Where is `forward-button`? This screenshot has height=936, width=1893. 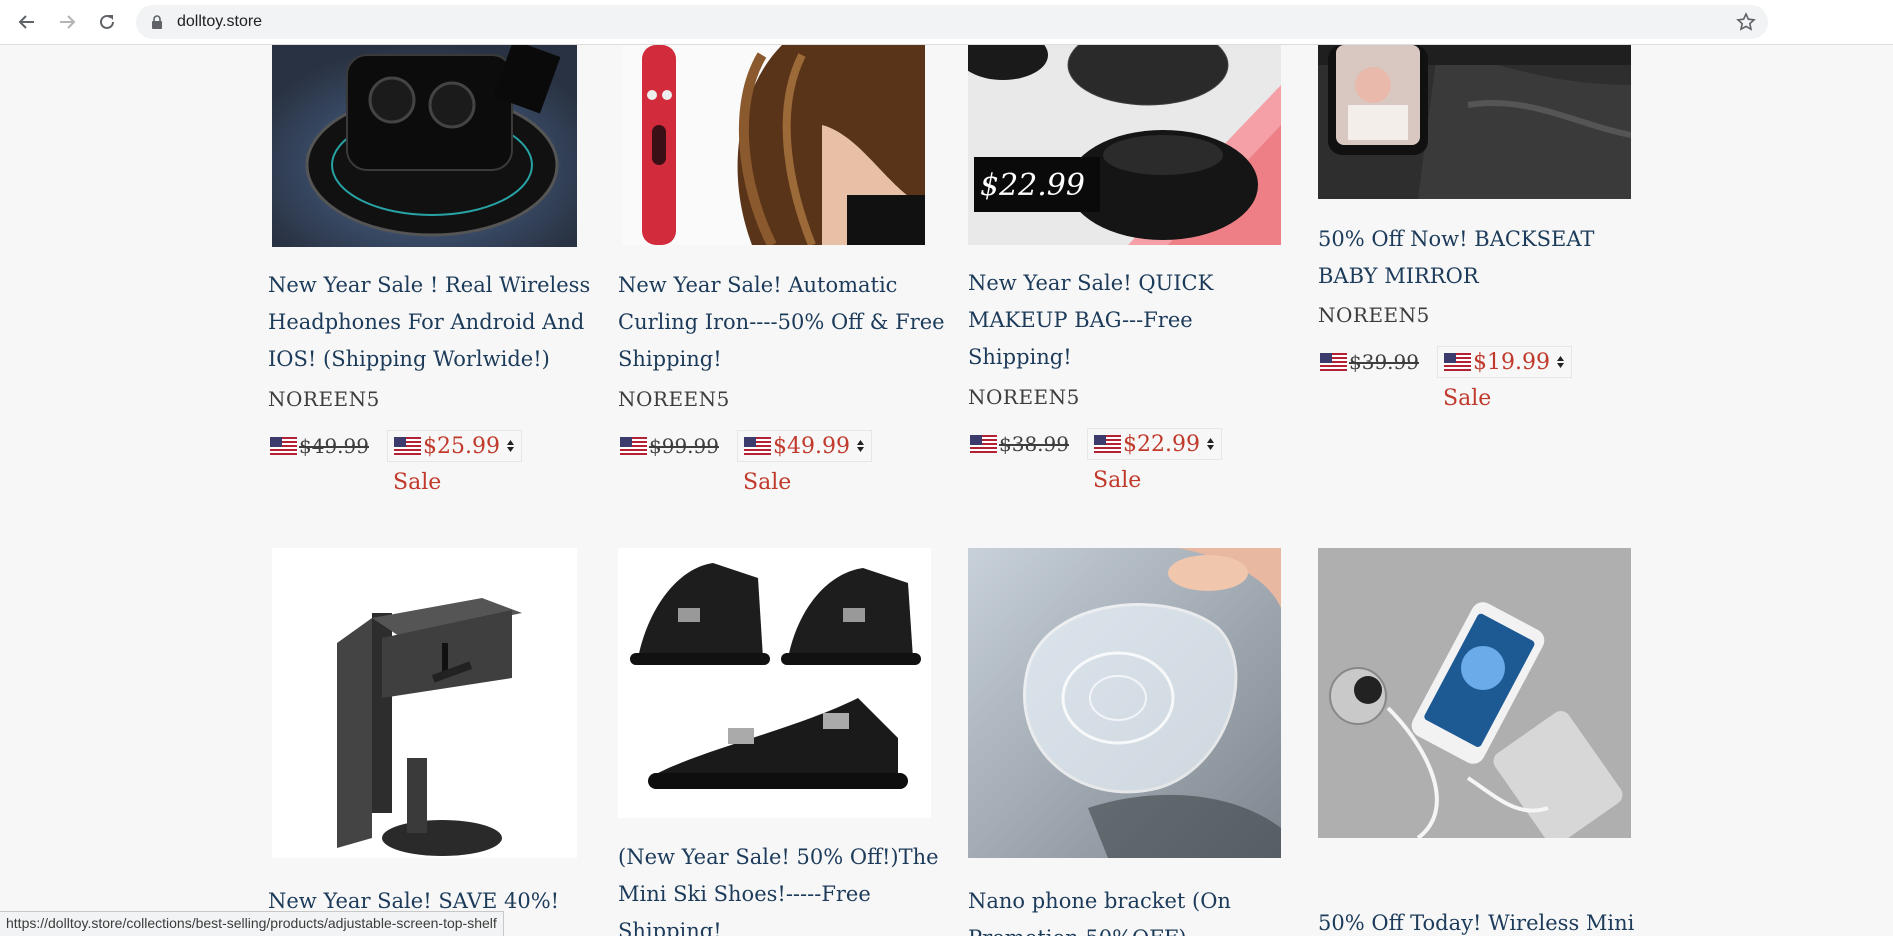 forward-button is located at coordinates (67, 22).